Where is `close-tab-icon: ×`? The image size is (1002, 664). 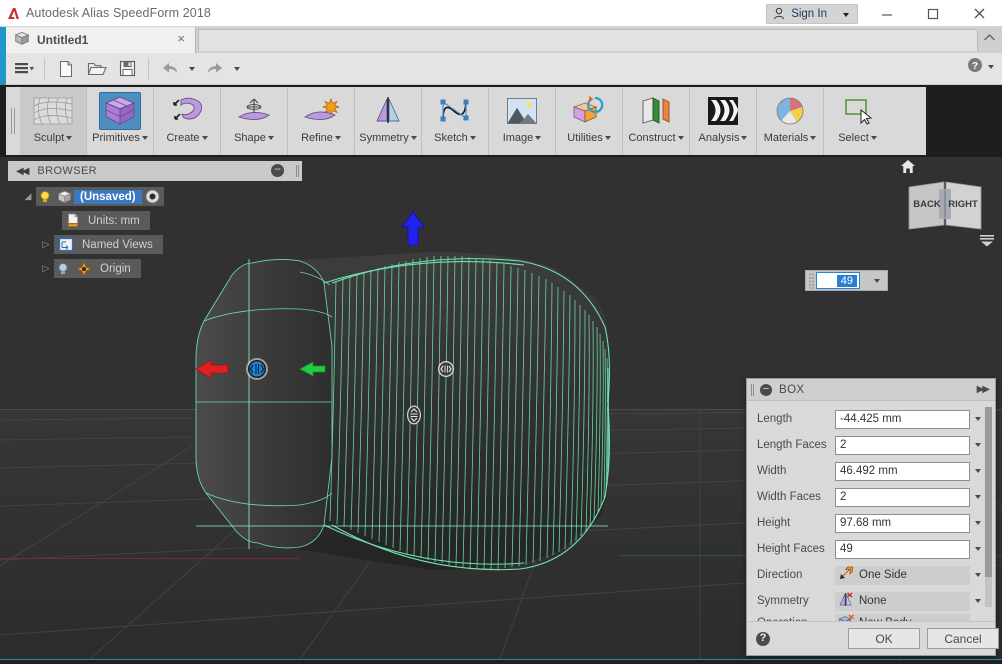
close-tab-icon: × is located at coordinates (181, 39).